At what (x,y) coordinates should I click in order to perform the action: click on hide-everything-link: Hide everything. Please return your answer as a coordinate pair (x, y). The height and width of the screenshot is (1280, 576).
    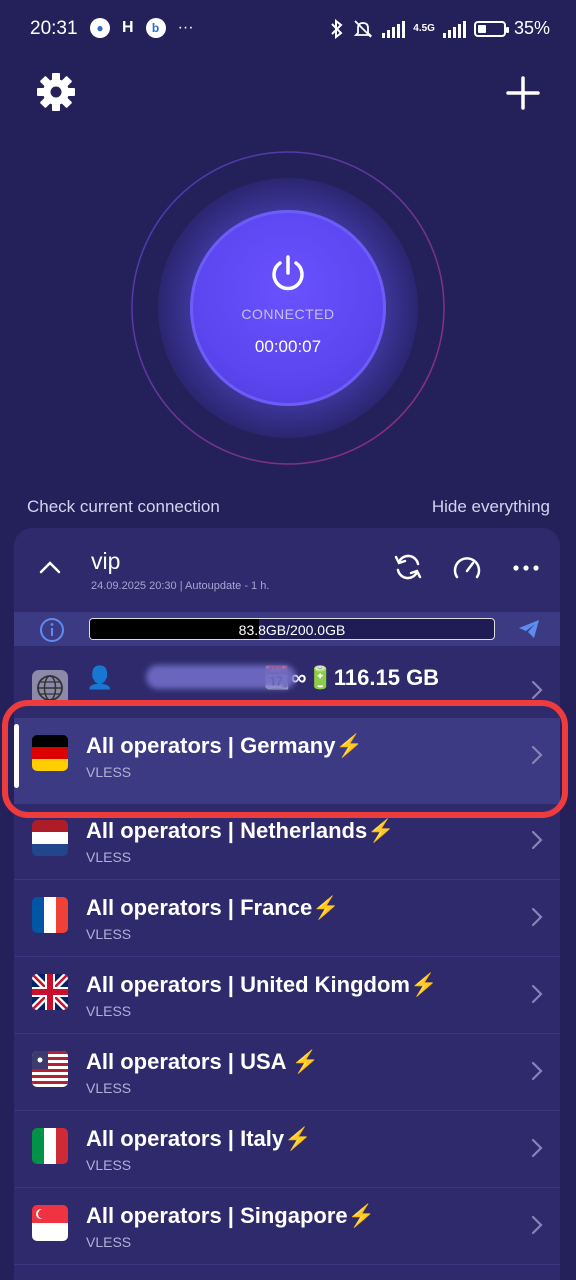
    Looking at the image, I should click on (491, 507).